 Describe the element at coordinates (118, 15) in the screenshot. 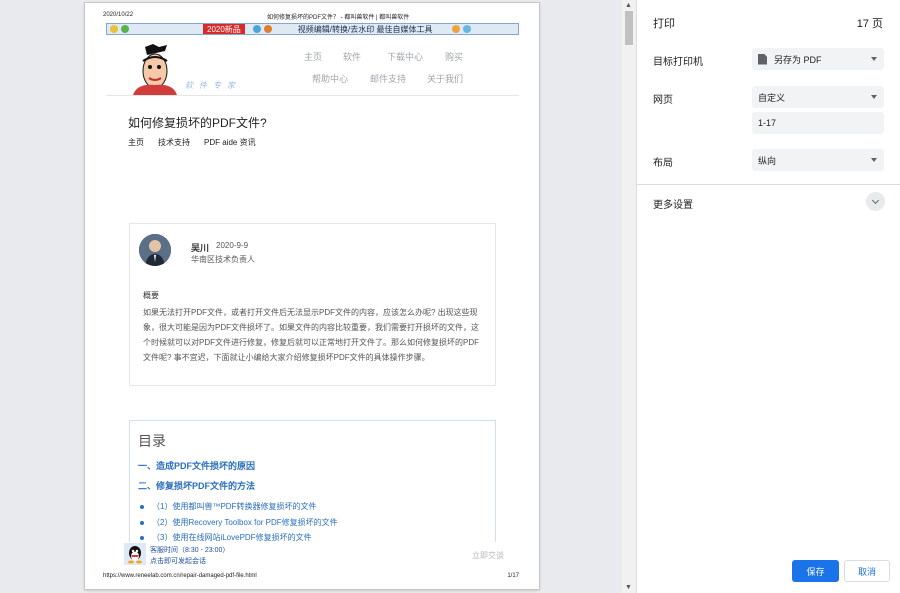

I see `print-header-date: 2020/10/22` at that location.